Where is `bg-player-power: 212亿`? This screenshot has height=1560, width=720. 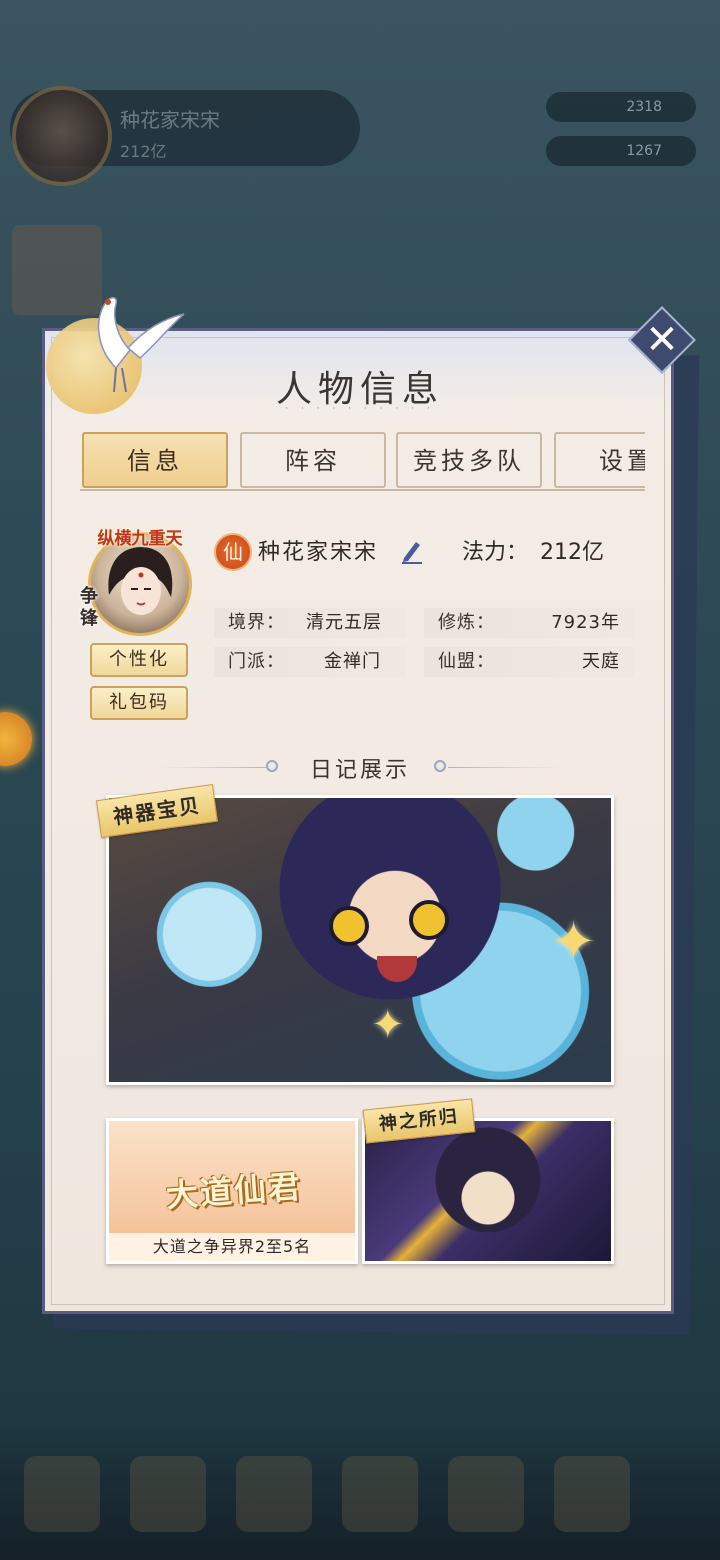
bg-player-power: 212亿 is located at coordinates (143, 151).